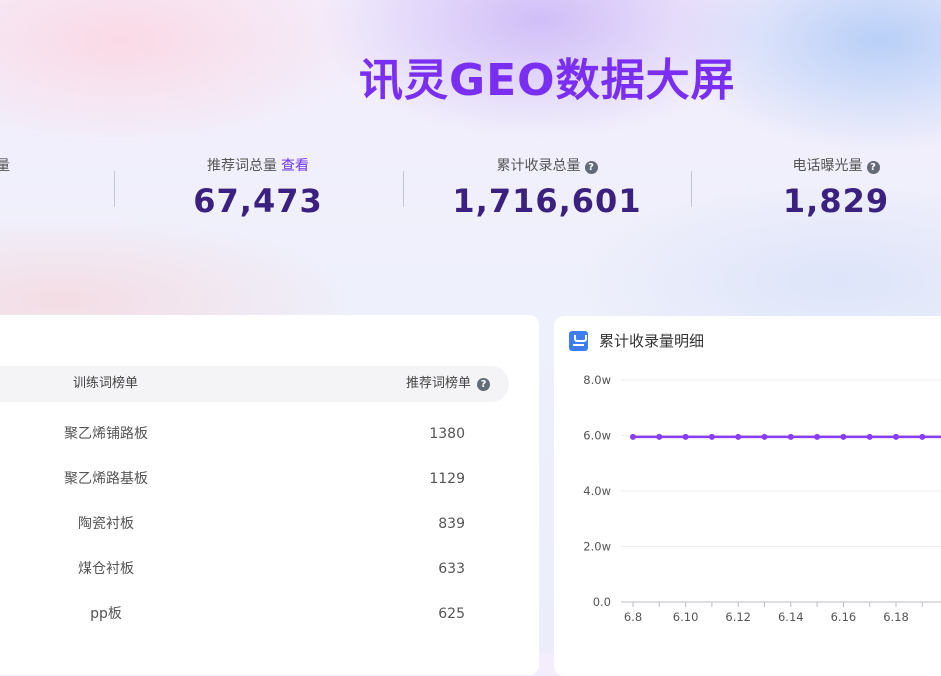 This screenshot has width=941, height=676. Describe the element at coordinates (439, 383) in the screenshot. I see `column-header-label: 推荐词榜单` at that location.